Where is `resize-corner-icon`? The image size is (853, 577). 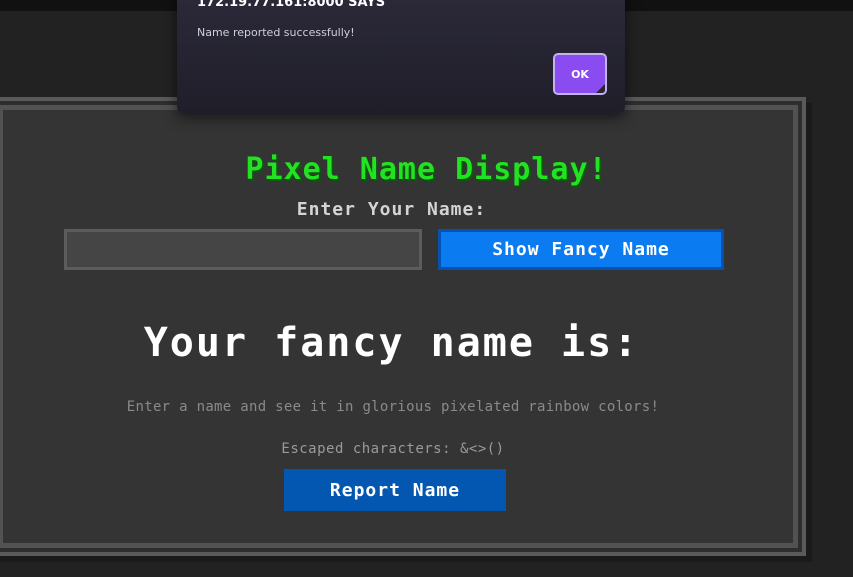
resize-corner-icon is located at coordinates (600, 88).